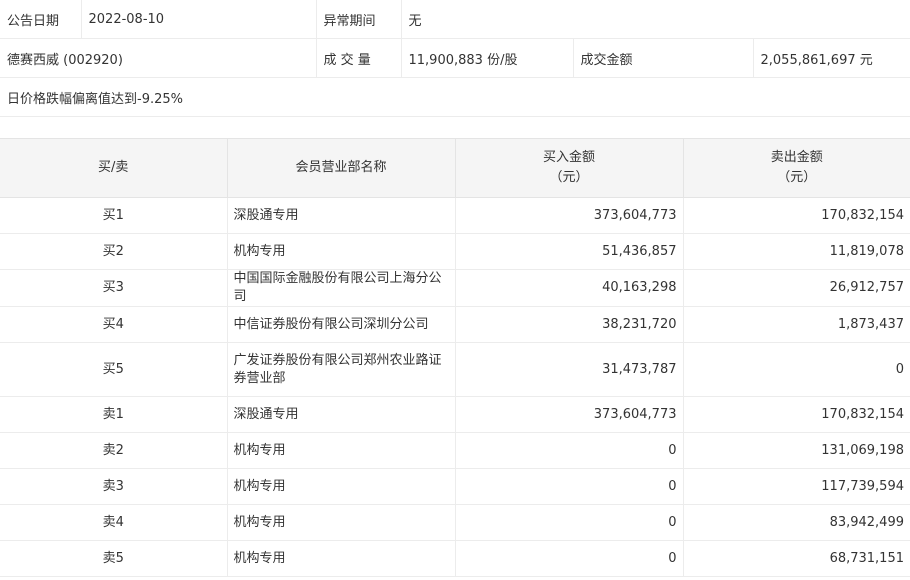  Describe the element at coordinates (796, 168) in the screenshot. I see `header-sell-amount: 卖出金额 （元）` at that location.